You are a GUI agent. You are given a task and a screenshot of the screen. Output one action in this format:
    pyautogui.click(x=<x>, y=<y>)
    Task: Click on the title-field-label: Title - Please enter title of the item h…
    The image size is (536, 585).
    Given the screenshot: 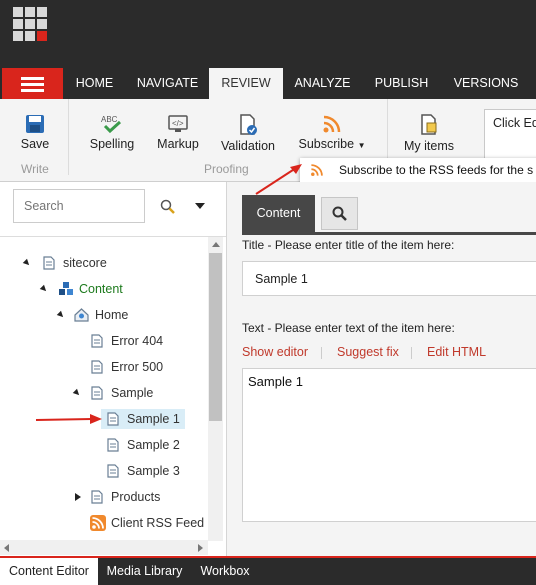 What is the action you would take?
    pyautogui.click(x=348, y=245)
    